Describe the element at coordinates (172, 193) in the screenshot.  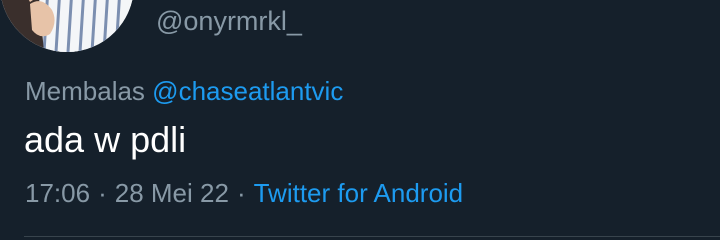
I see `tweet-date: 28 Mei 22` at that location.